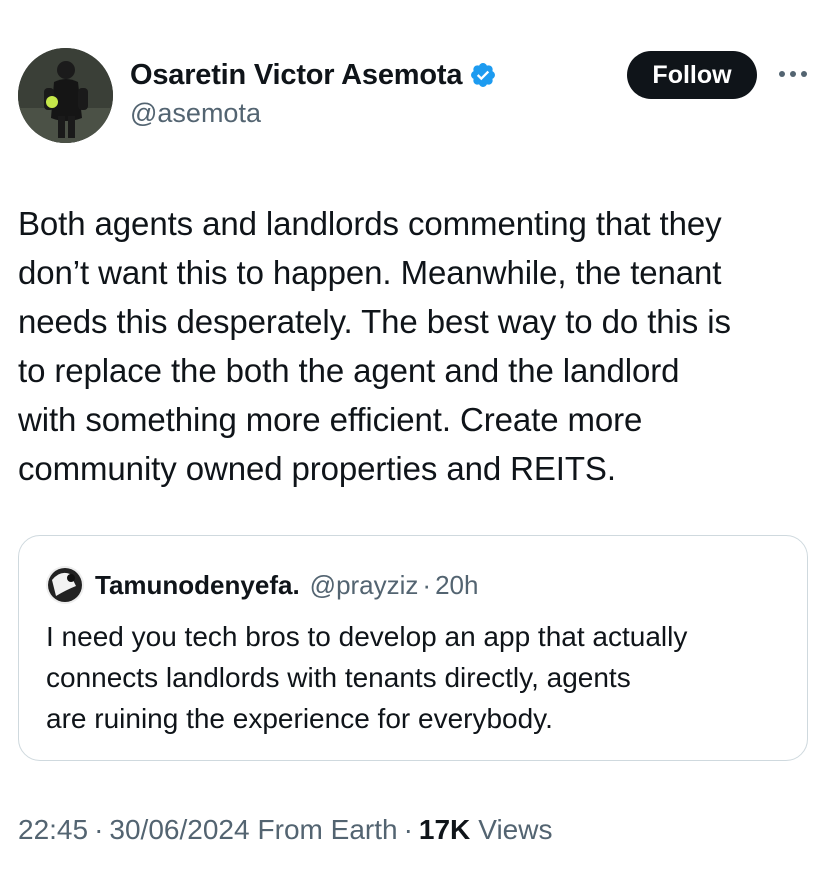 Image resolution: width=828 pixels, height=875 pixels. What do you see at coordinates (444, 830) in the screenshot?
I see `views-count: 17K` at bounding box center [444, 830].